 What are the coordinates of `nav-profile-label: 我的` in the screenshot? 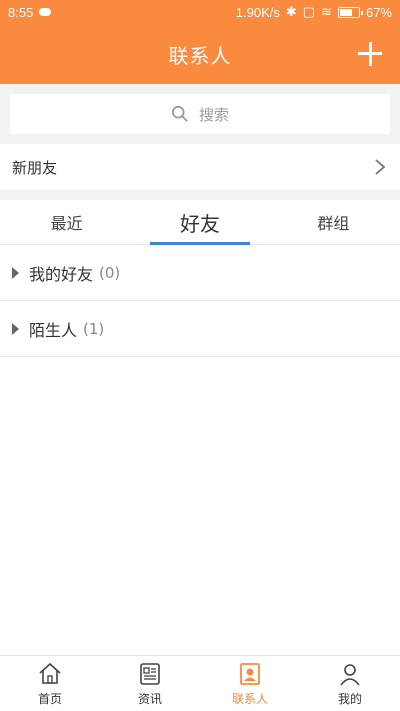 It's located at (349, 698).